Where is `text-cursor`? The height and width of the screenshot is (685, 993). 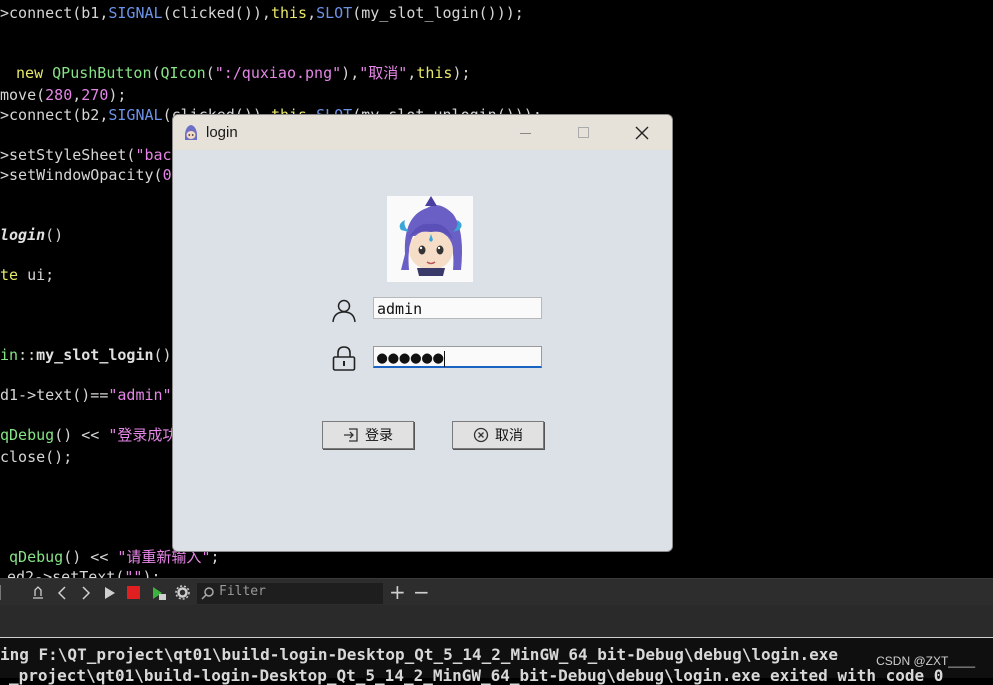 text-cursor is located at coordinates (445, 358).